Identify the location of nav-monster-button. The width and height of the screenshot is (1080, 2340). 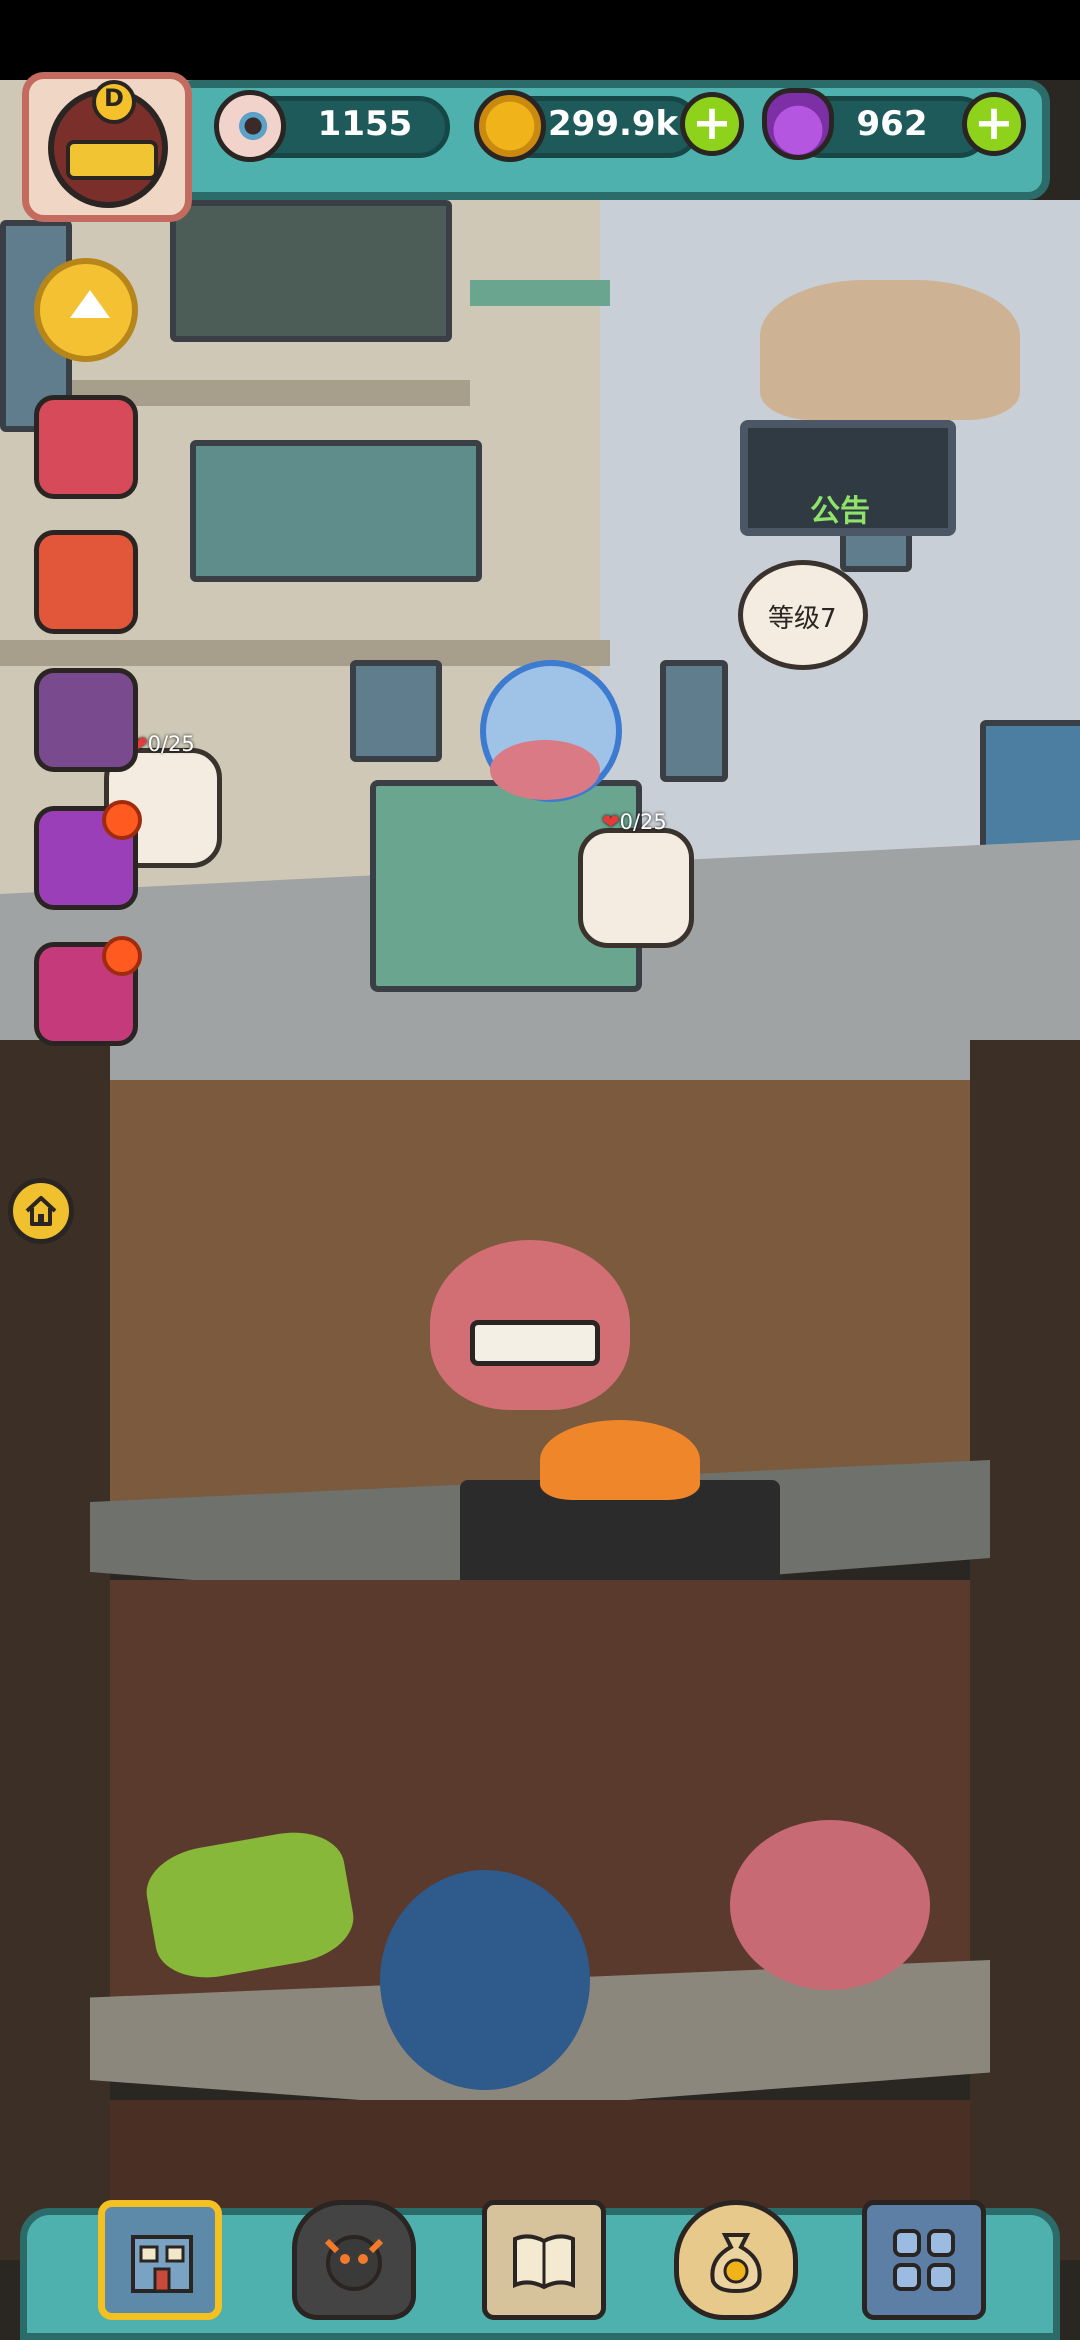
(354, 2260).